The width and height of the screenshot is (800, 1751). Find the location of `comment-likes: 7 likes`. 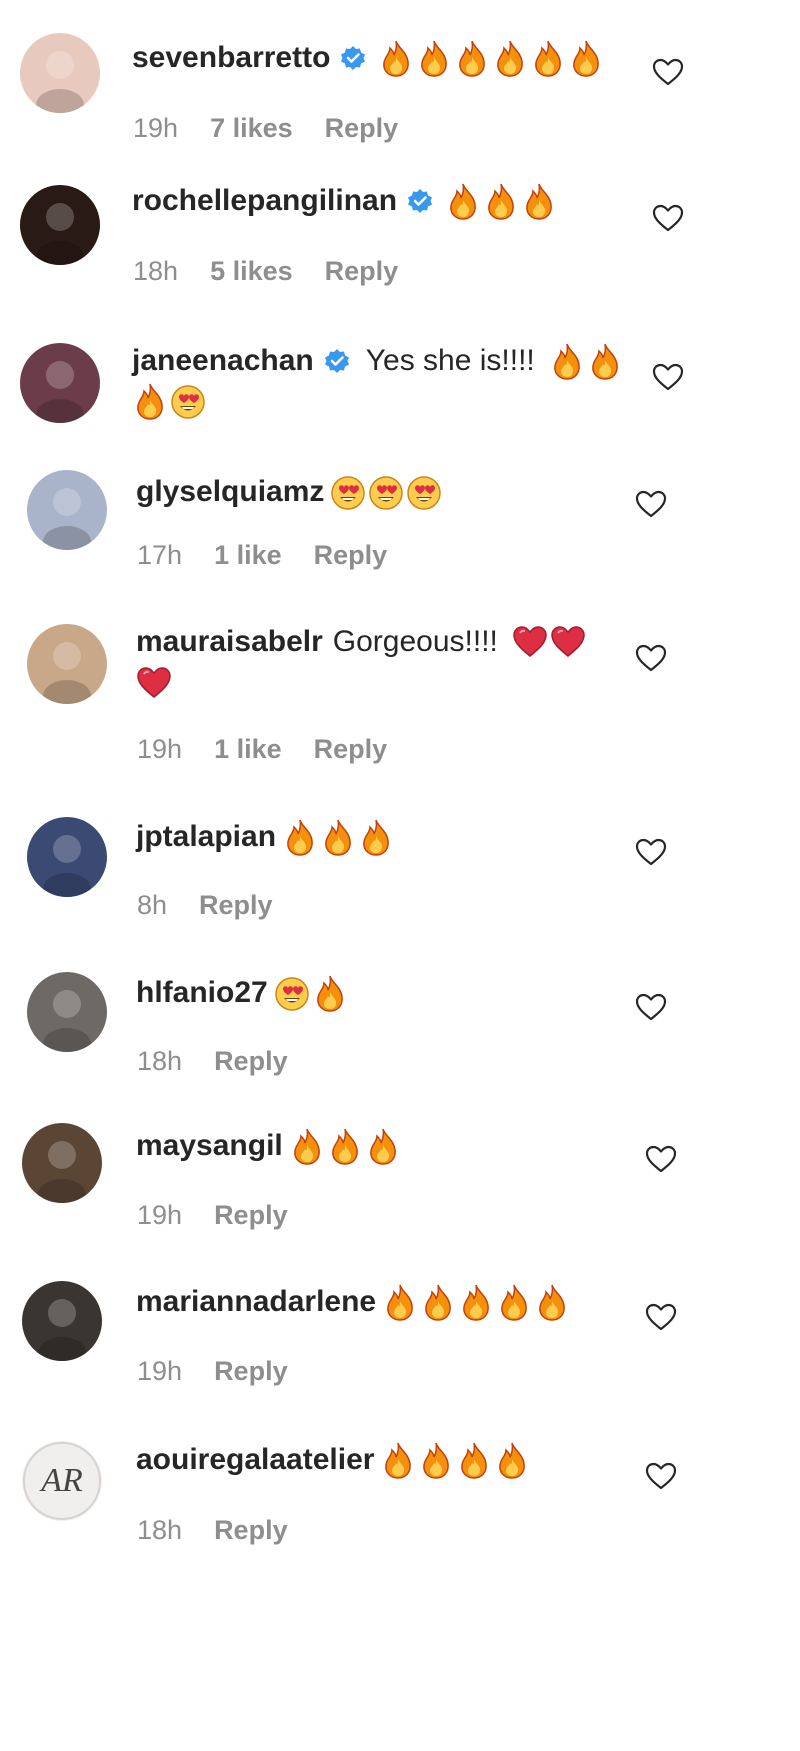

comment-likes: 7 likes is located at coordinates (251, 128).